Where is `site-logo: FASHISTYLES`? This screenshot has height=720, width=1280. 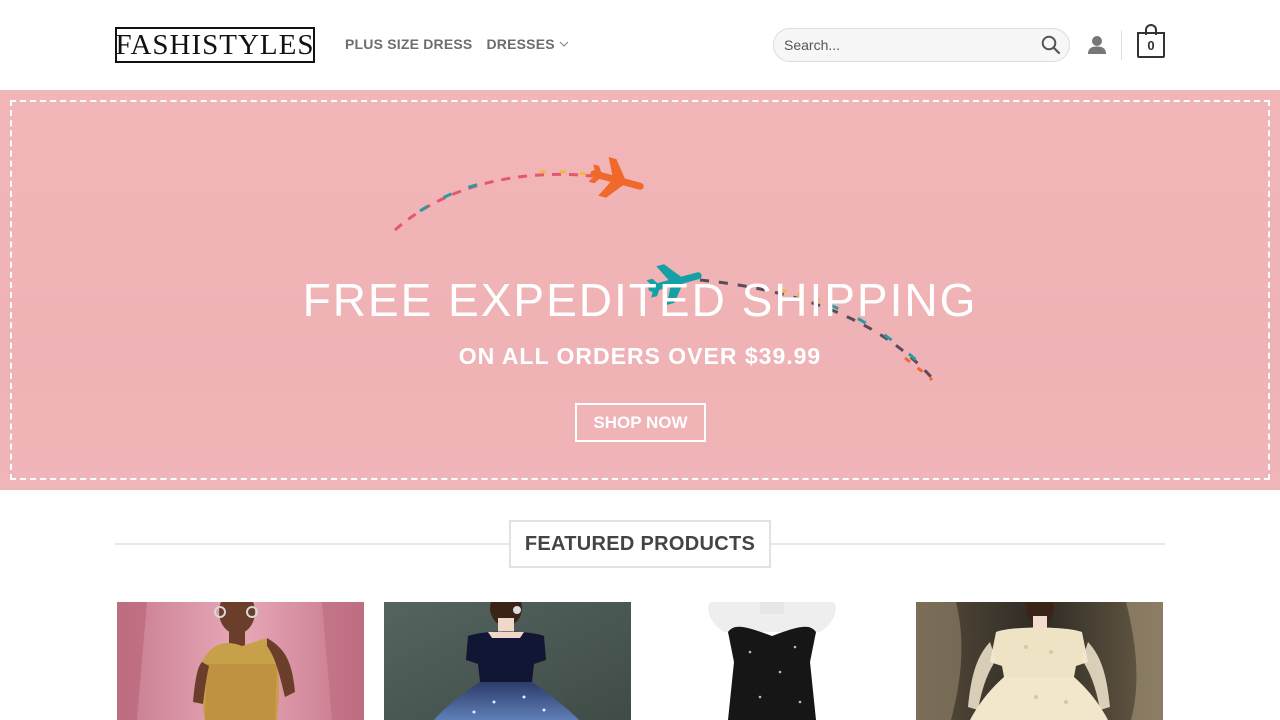
site-logo: FASHISTYLES is located at coordinates (215, 45).